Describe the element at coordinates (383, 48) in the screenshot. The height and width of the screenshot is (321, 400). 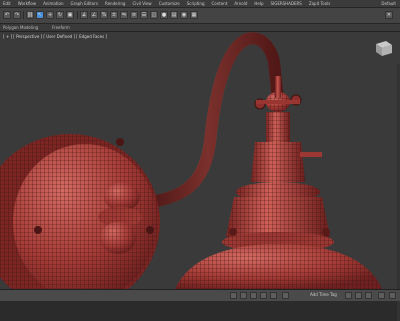
I see `viewcube` at that location.